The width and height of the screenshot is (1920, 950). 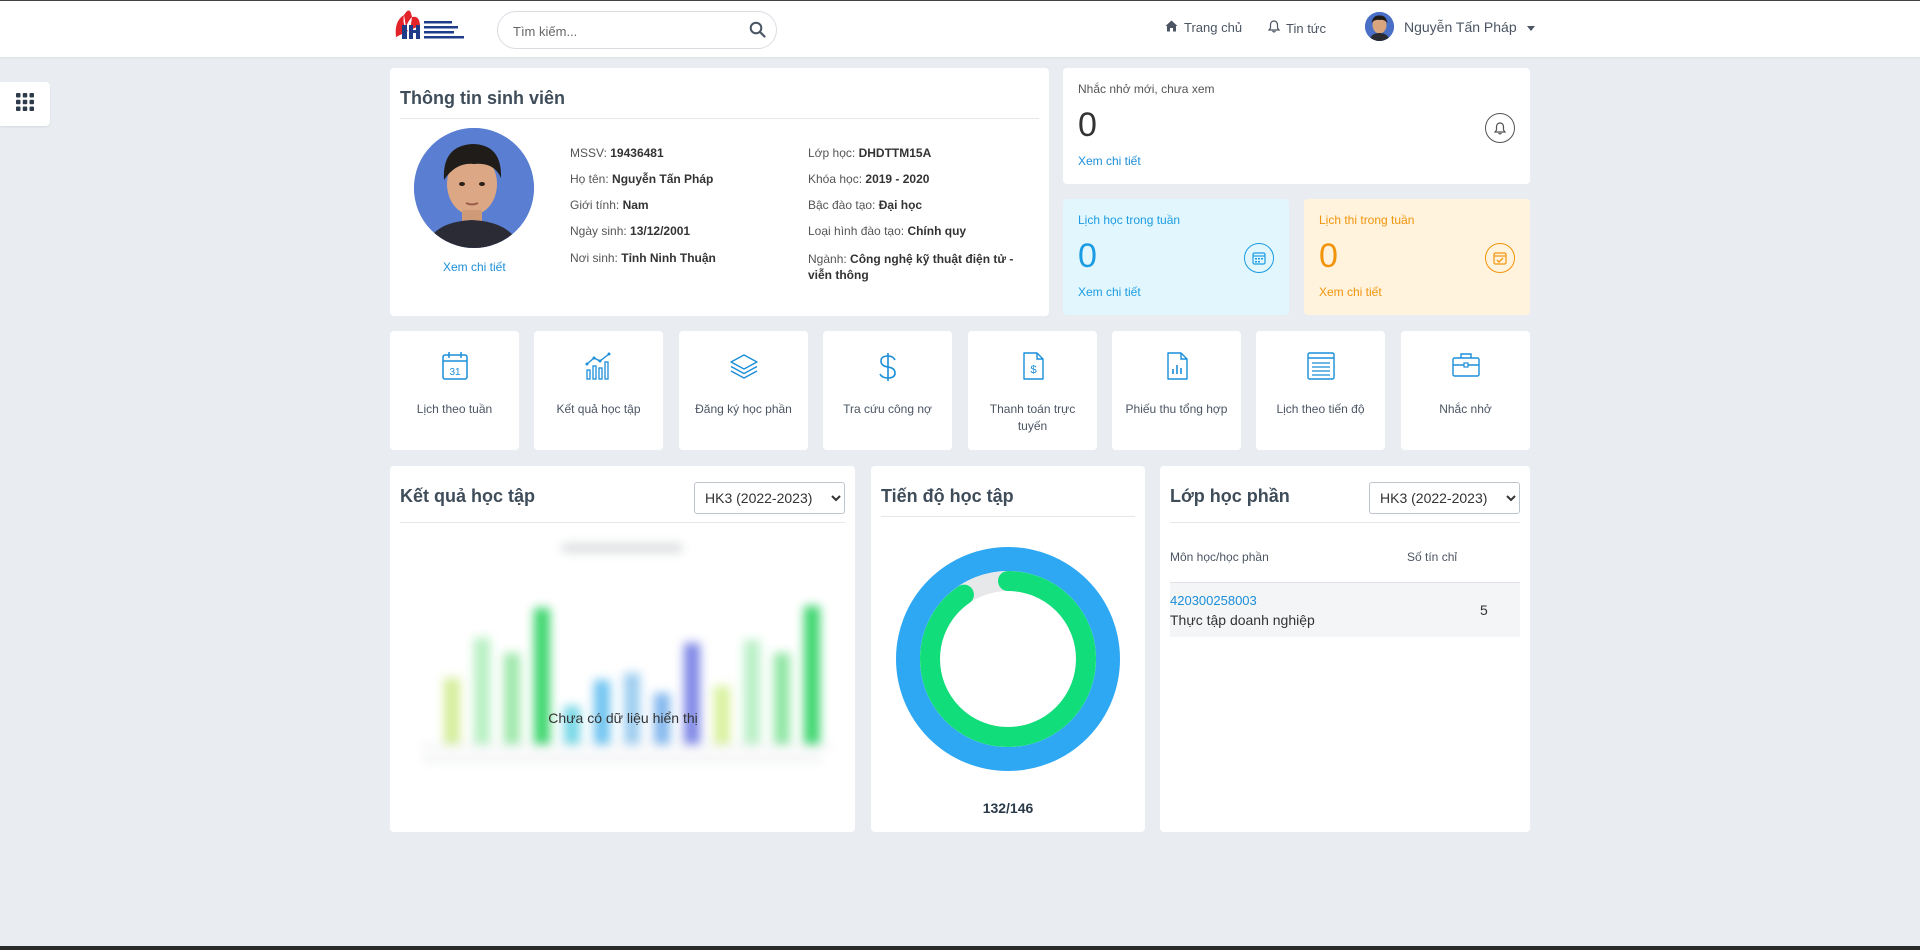 I want to click on calendar-check-icon, so click(x=1500, y=258).